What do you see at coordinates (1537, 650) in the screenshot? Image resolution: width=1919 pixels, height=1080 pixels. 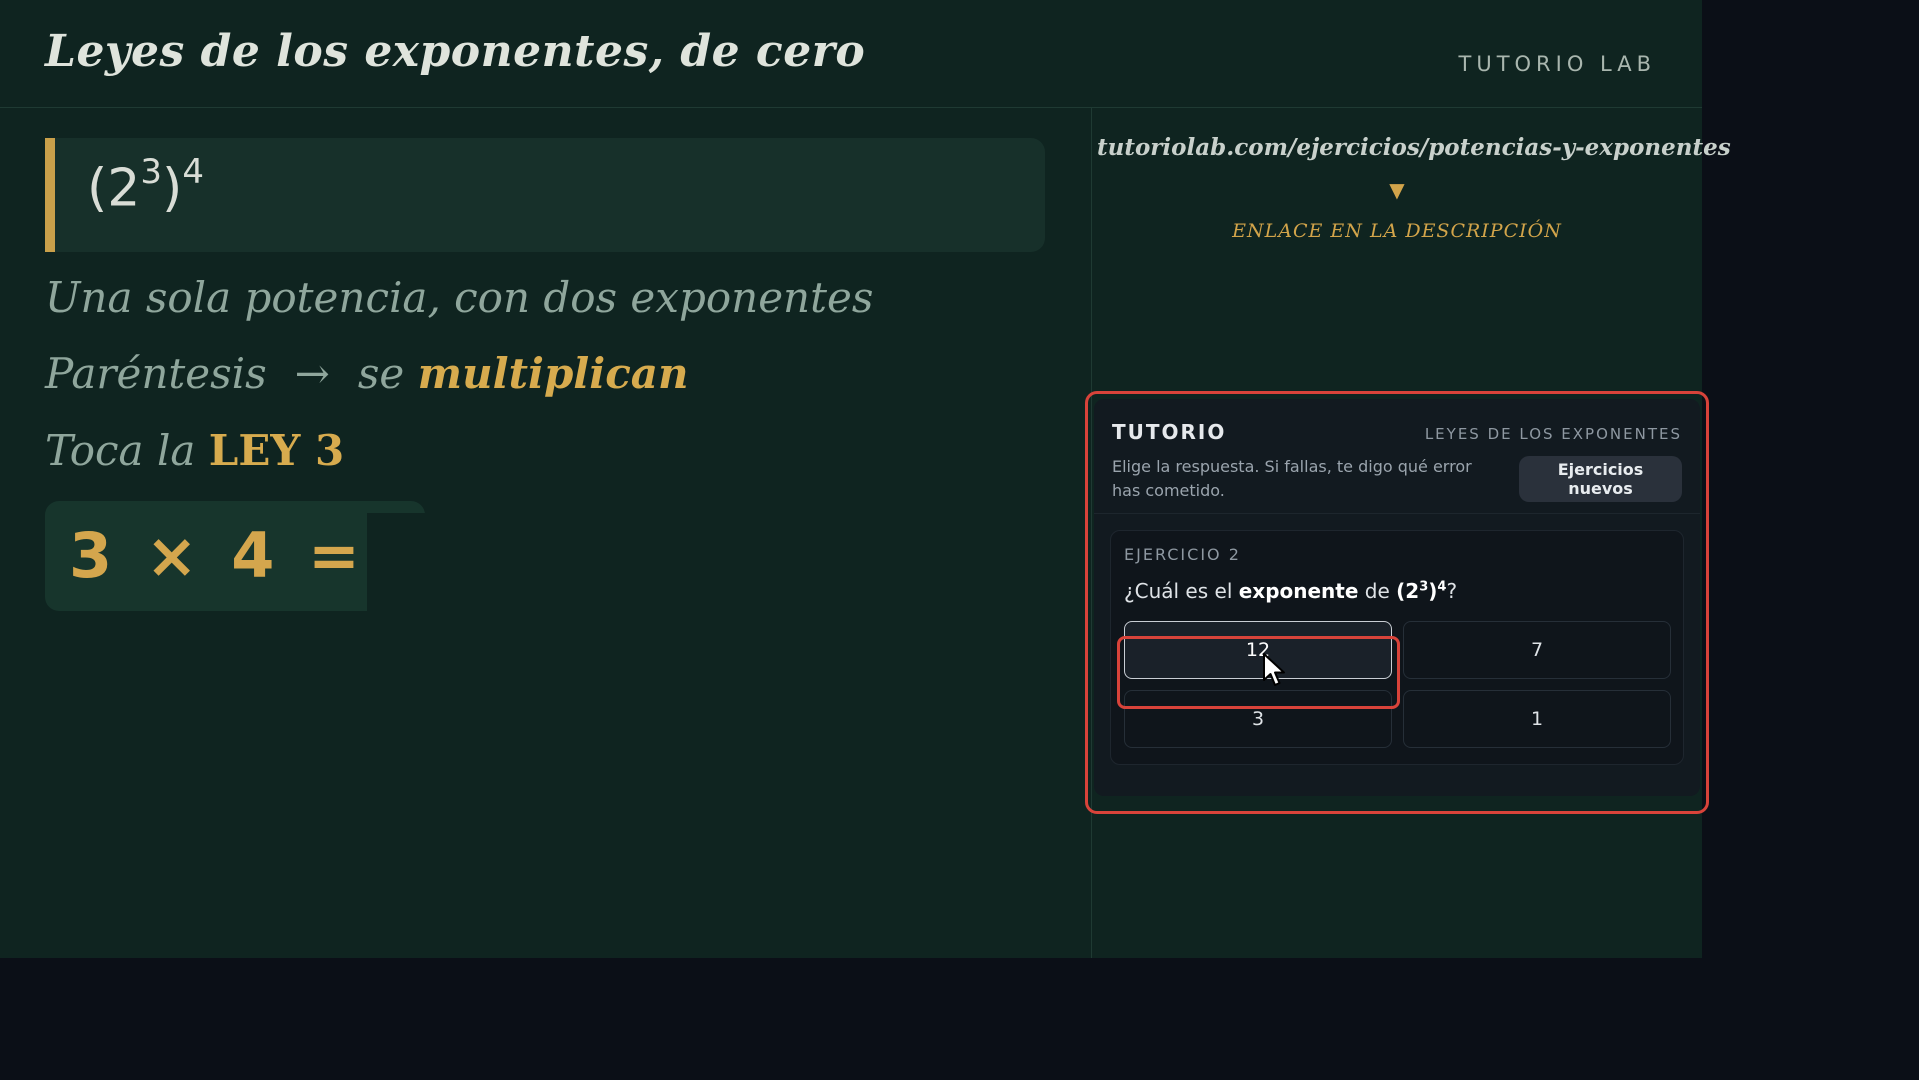 I see `answer-option-7: 7` at bounding box center [1537, 650].